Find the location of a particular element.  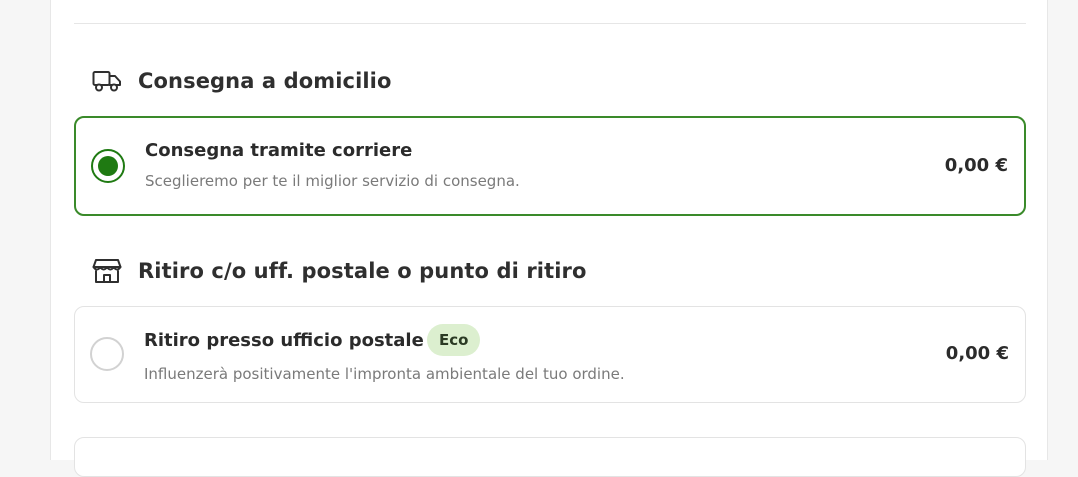

eco-badge: Eco is located at coordinates (454, 340).